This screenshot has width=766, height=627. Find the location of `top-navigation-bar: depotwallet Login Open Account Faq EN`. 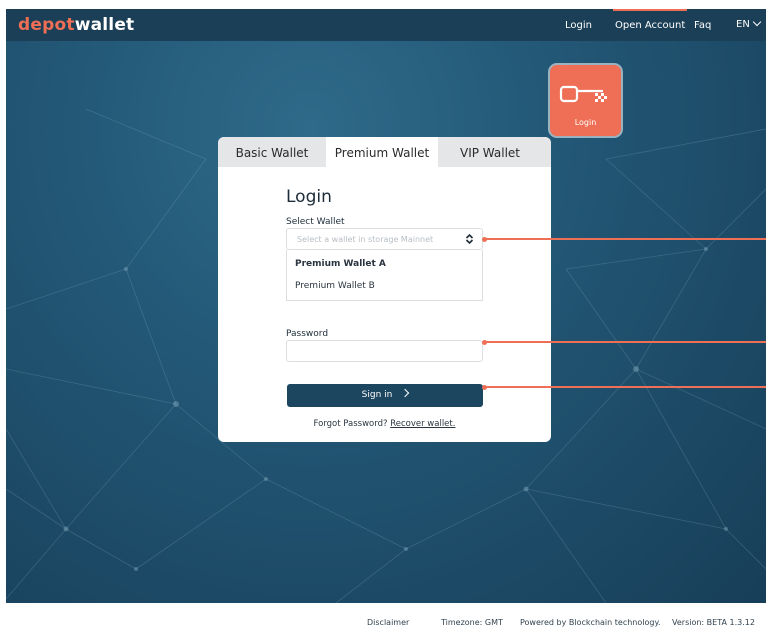

top-navigation-bar: depotwallet Login Open Account Faq EN is located at coordinates (386, 25).